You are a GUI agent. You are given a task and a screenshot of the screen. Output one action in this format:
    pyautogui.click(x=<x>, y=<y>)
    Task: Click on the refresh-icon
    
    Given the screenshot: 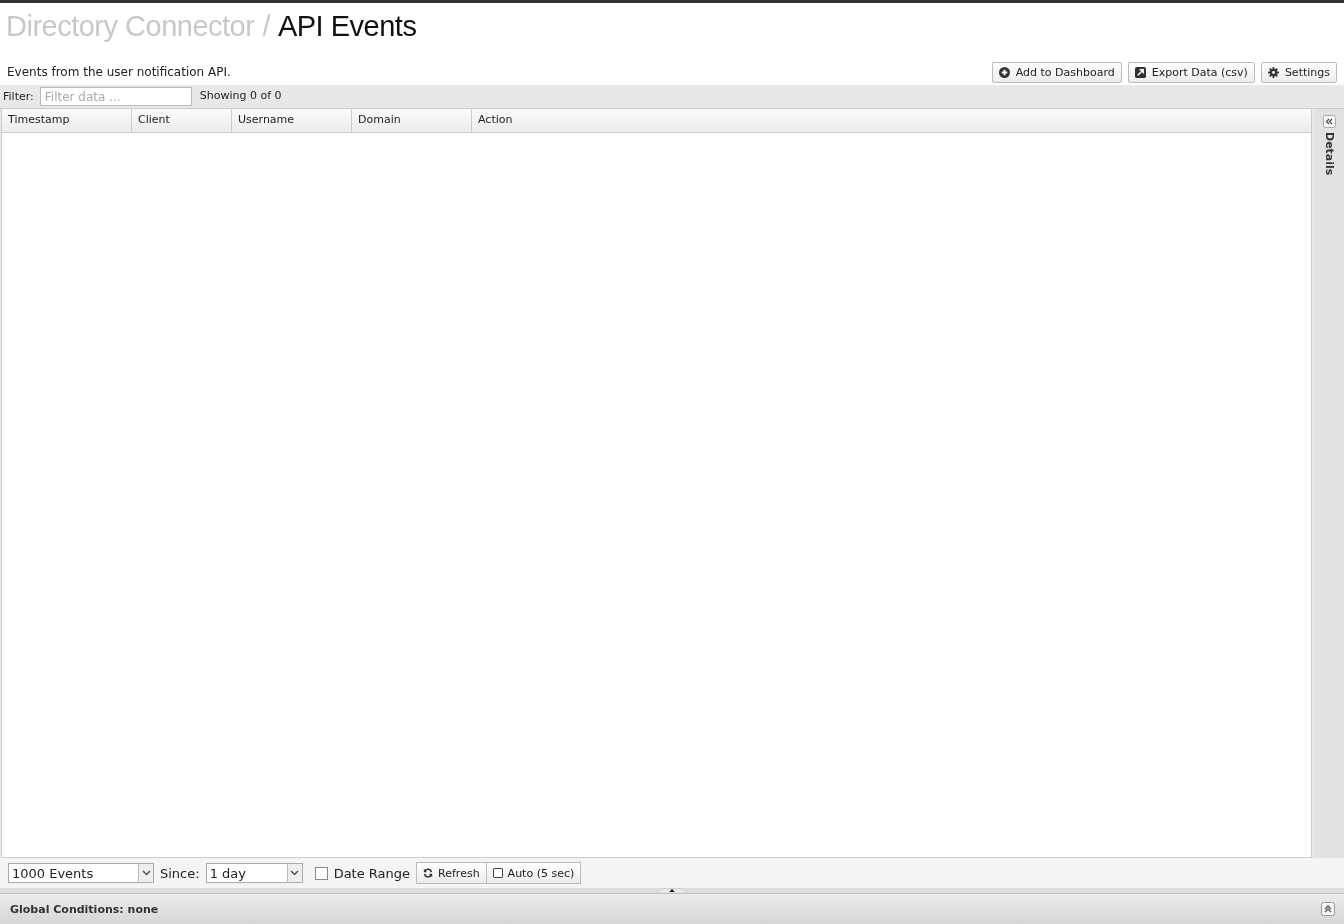 What is the action you would take?
    pyautogui.click(x=428, y=873)
    